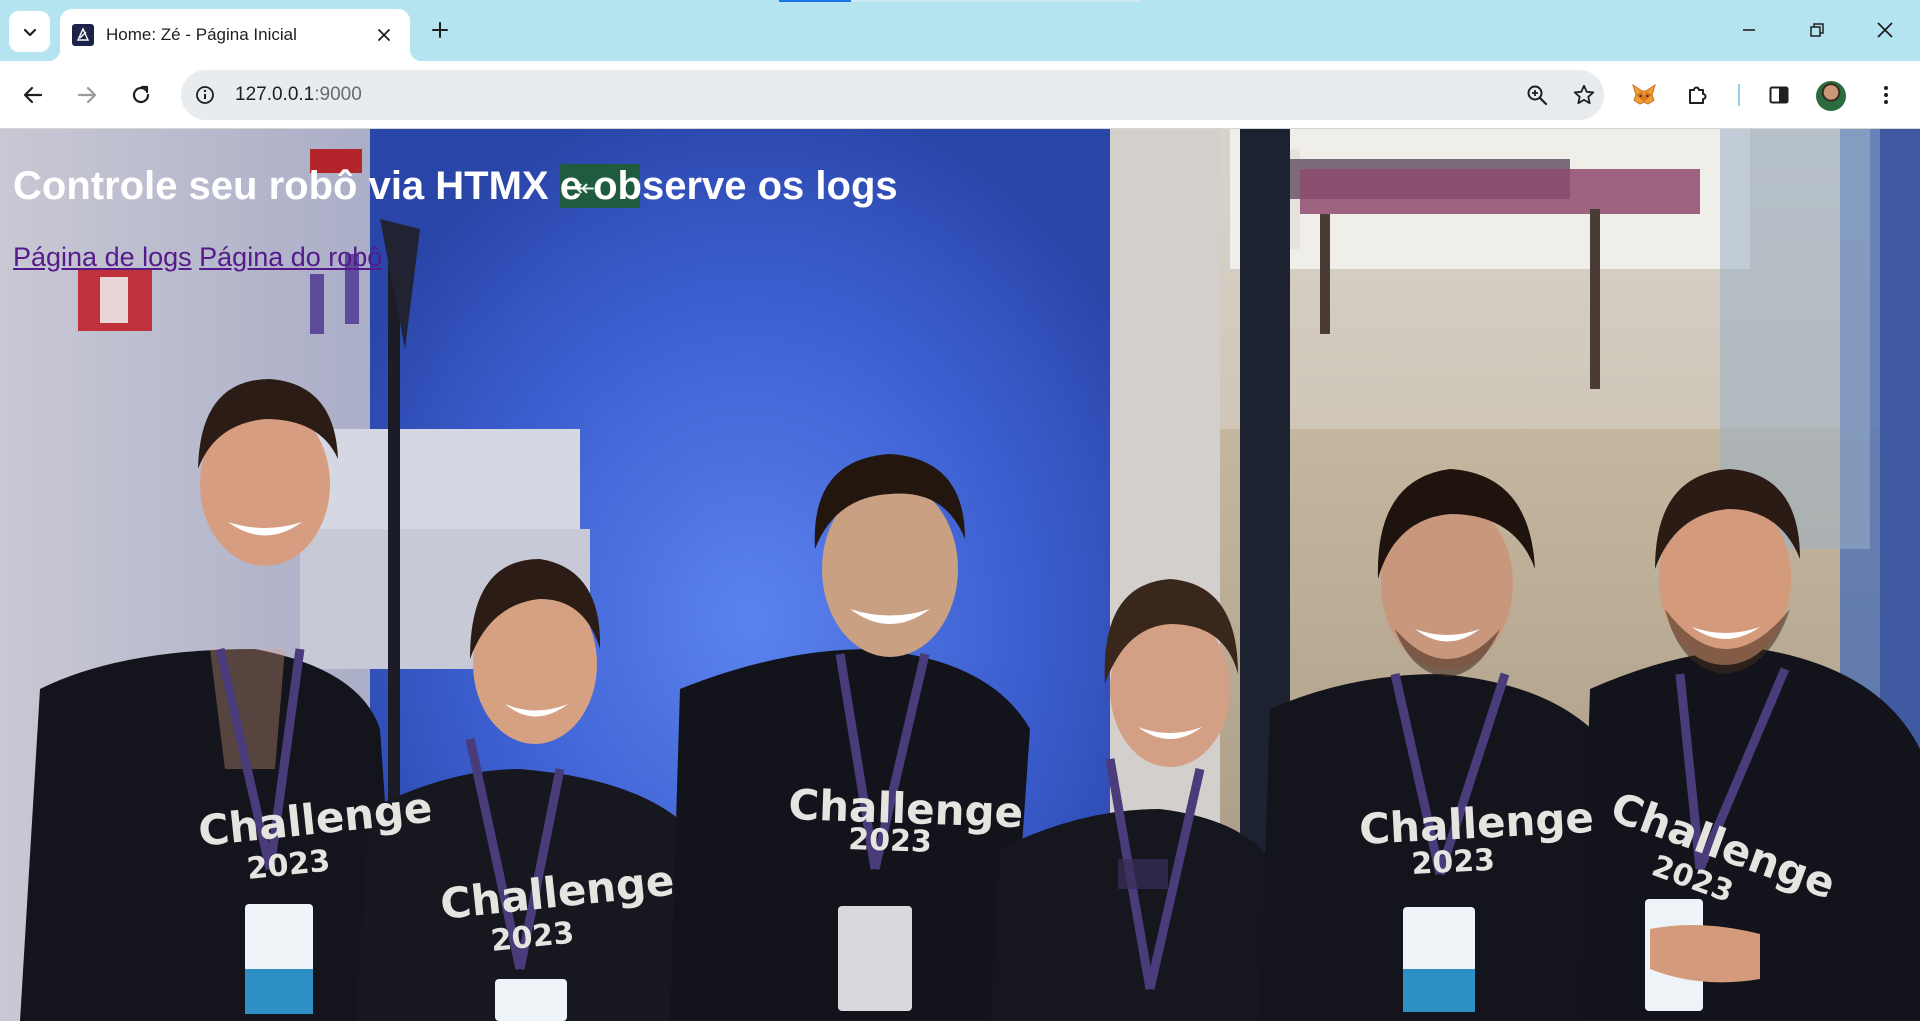 The image size is (1920, 1021). What do you see at coordinates (338, 94) in the screenshot?
I see `url-port: :9000` at bounding box center [338, 94].